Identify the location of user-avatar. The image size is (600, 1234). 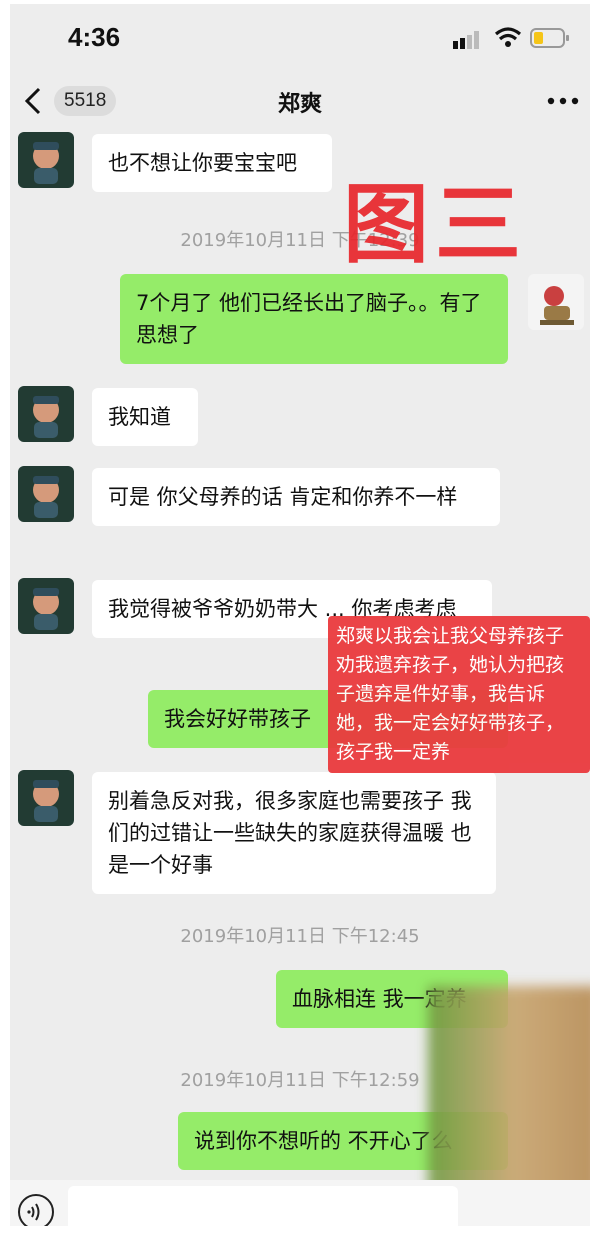
(556, 302).